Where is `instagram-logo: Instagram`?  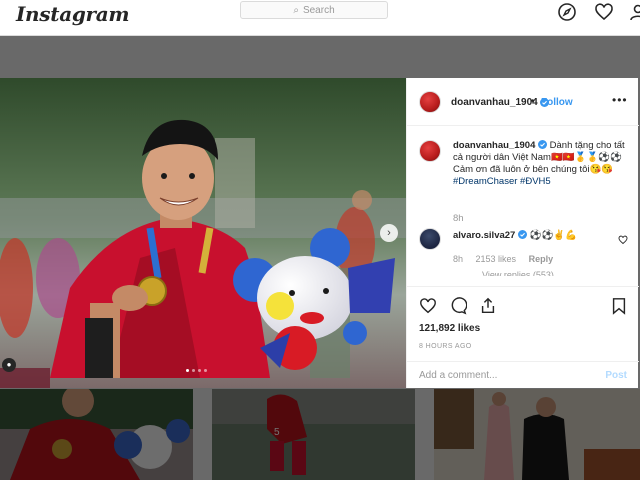 instagram-logo: Instagram is located at coordinates (73, 14).